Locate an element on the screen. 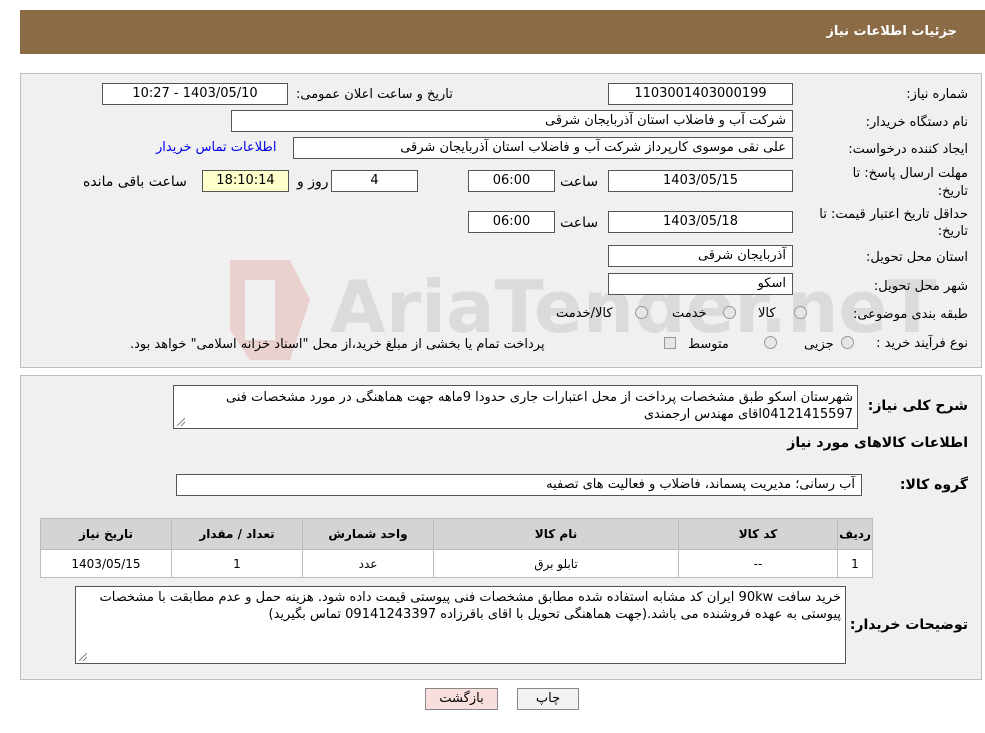 This screenshot has width=985, height=733. col-row: ردیف is located at coordinates (855, 534).